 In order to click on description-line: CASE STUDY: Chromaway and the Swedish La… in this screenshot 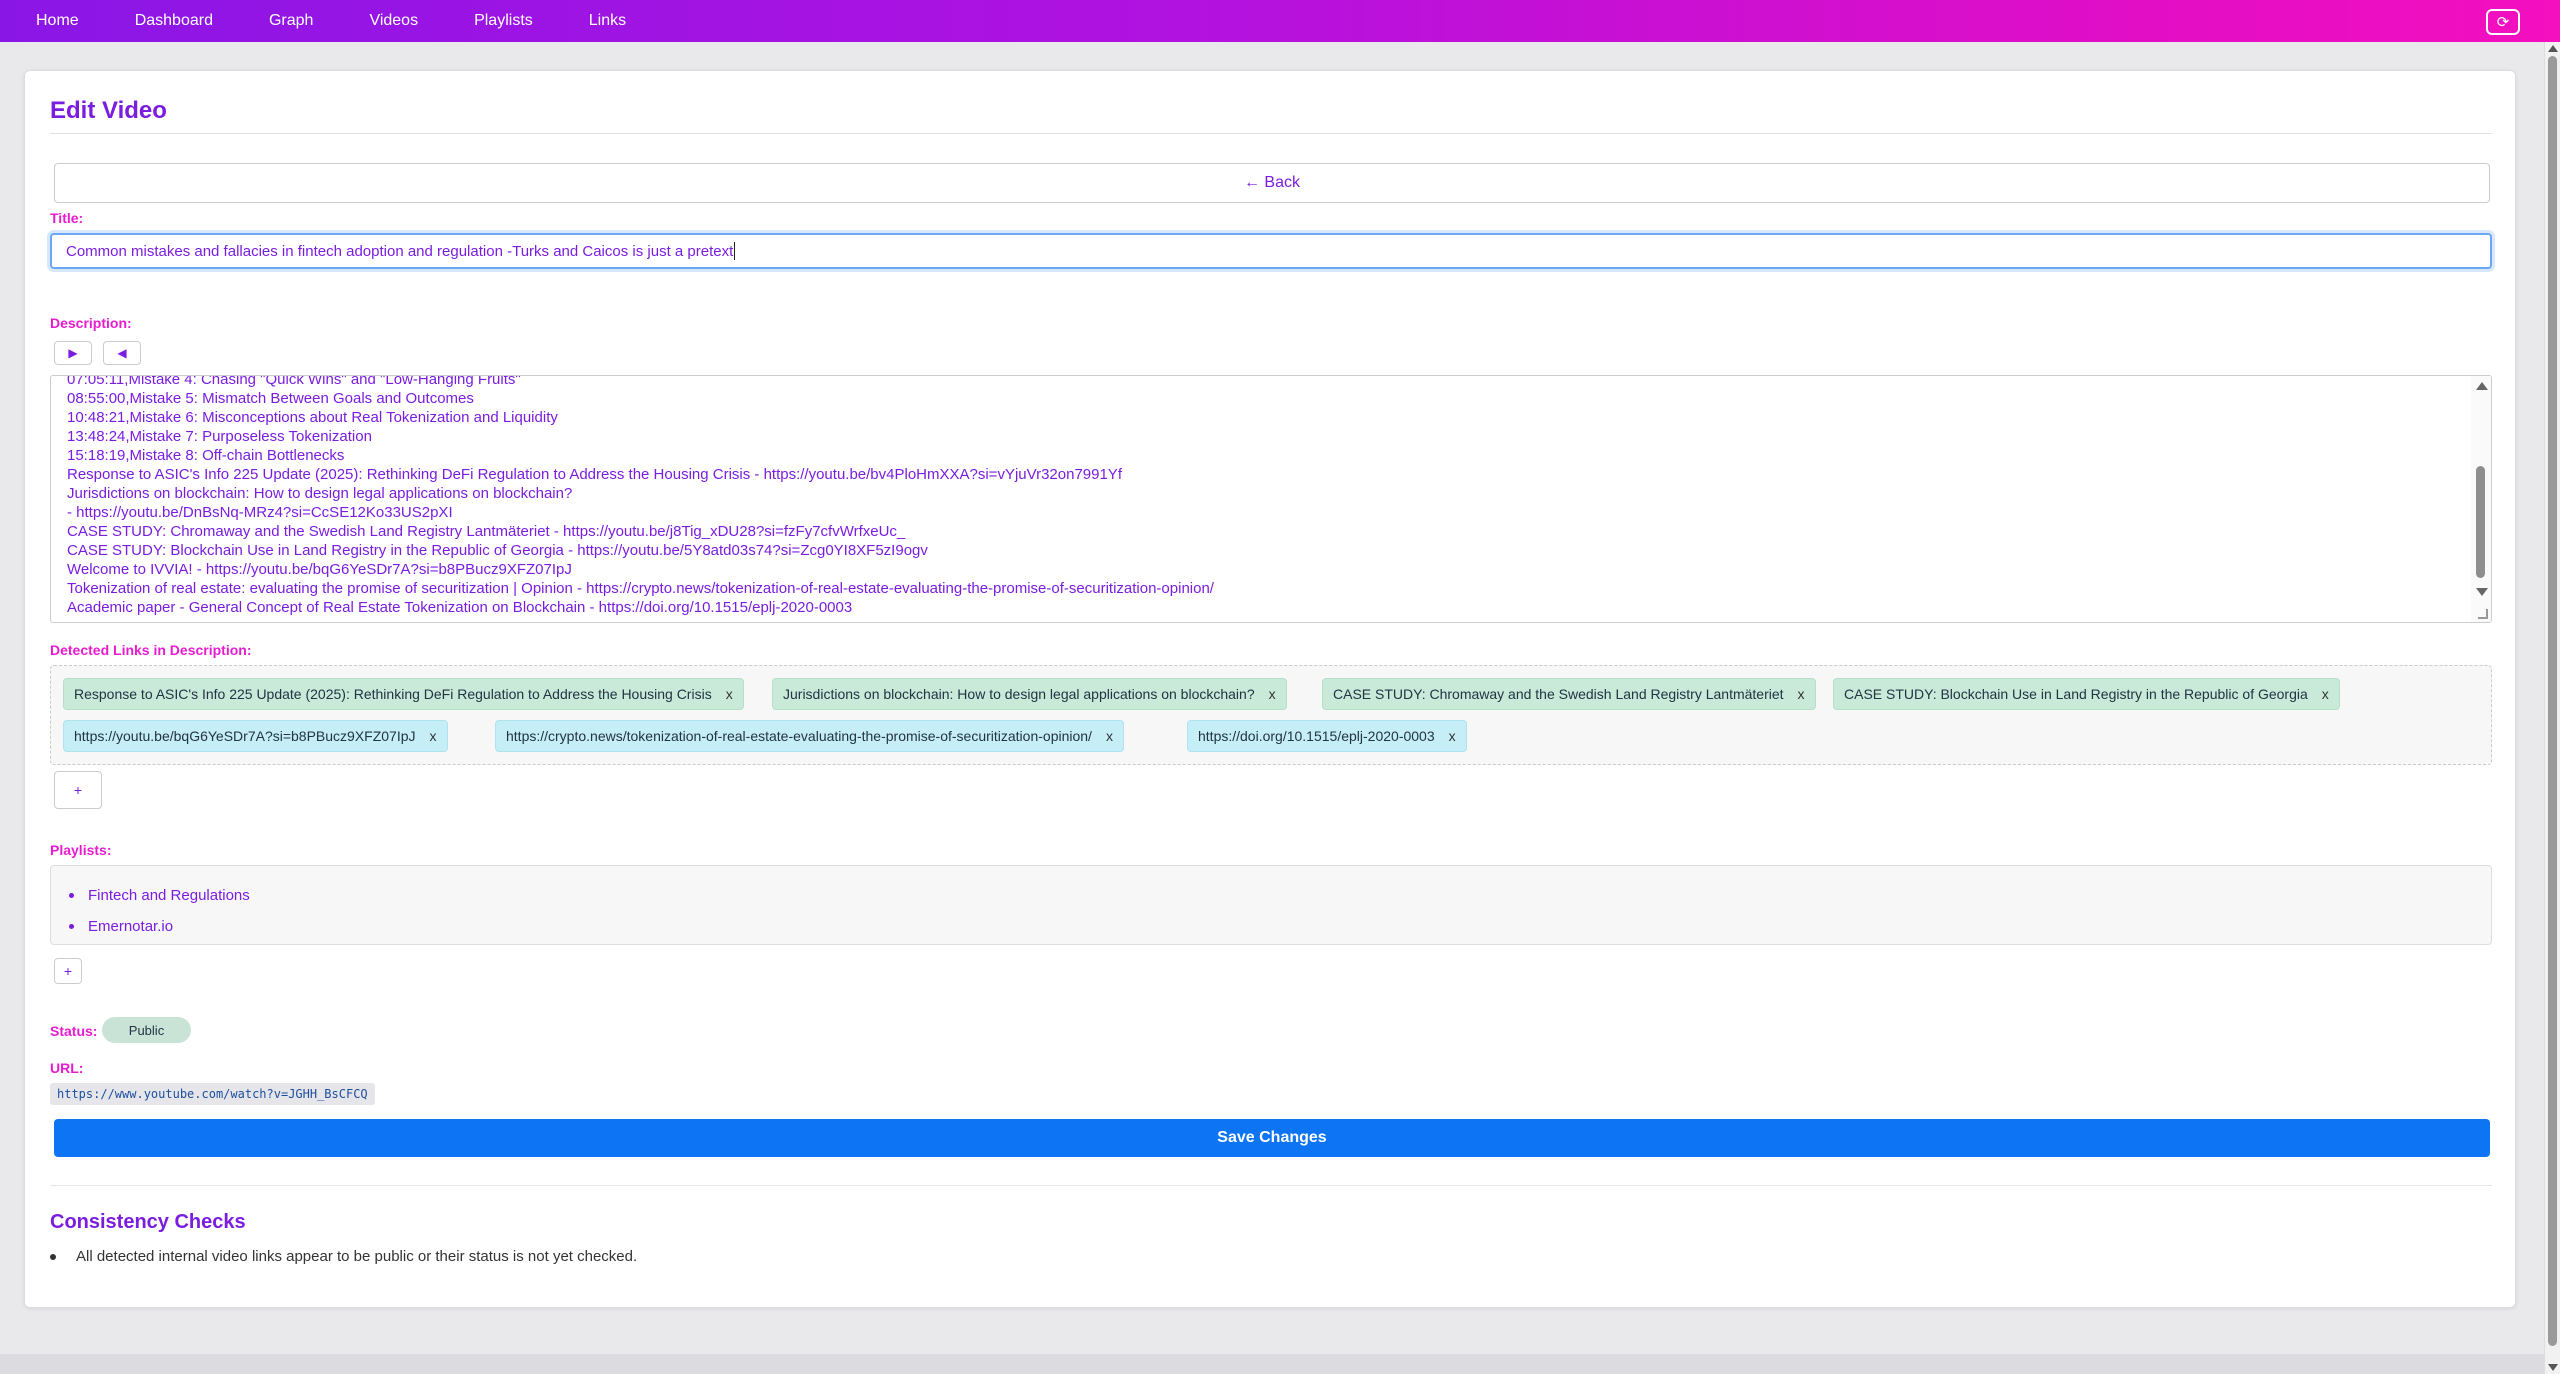, I will do `click(486, 531)`.